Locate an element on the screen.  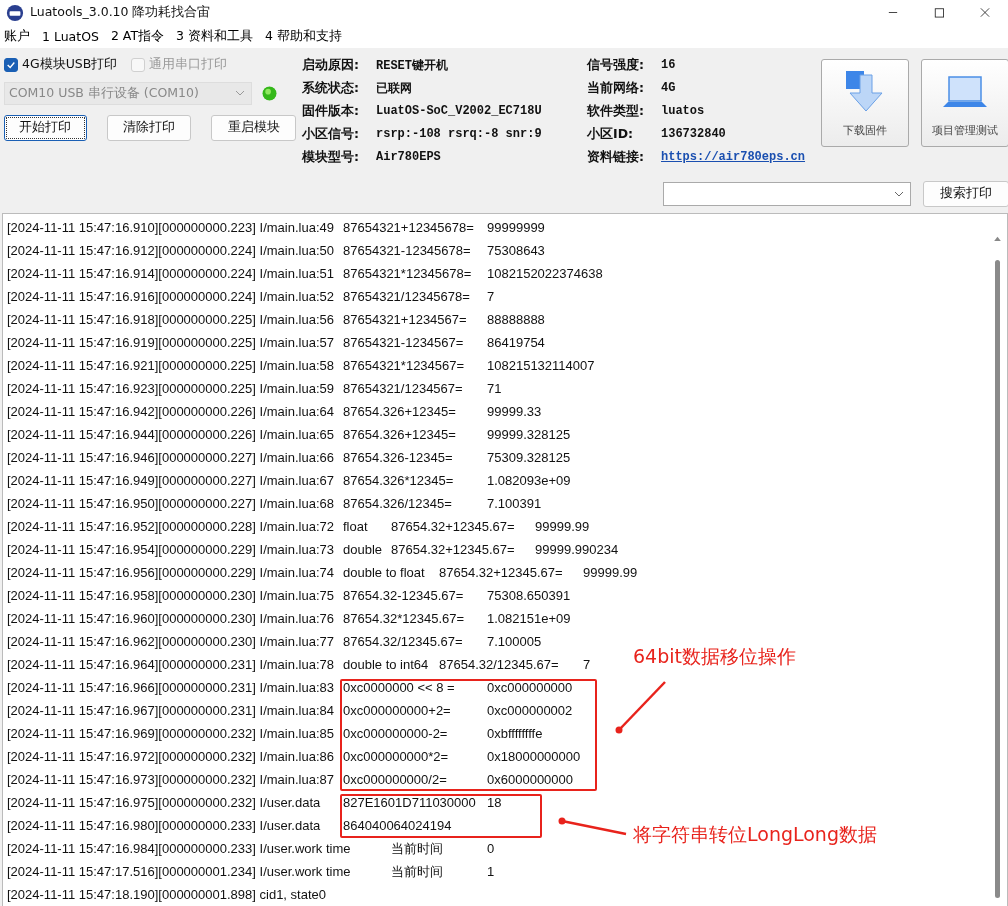
info-value: luatos is located at coordinates (683, 111).